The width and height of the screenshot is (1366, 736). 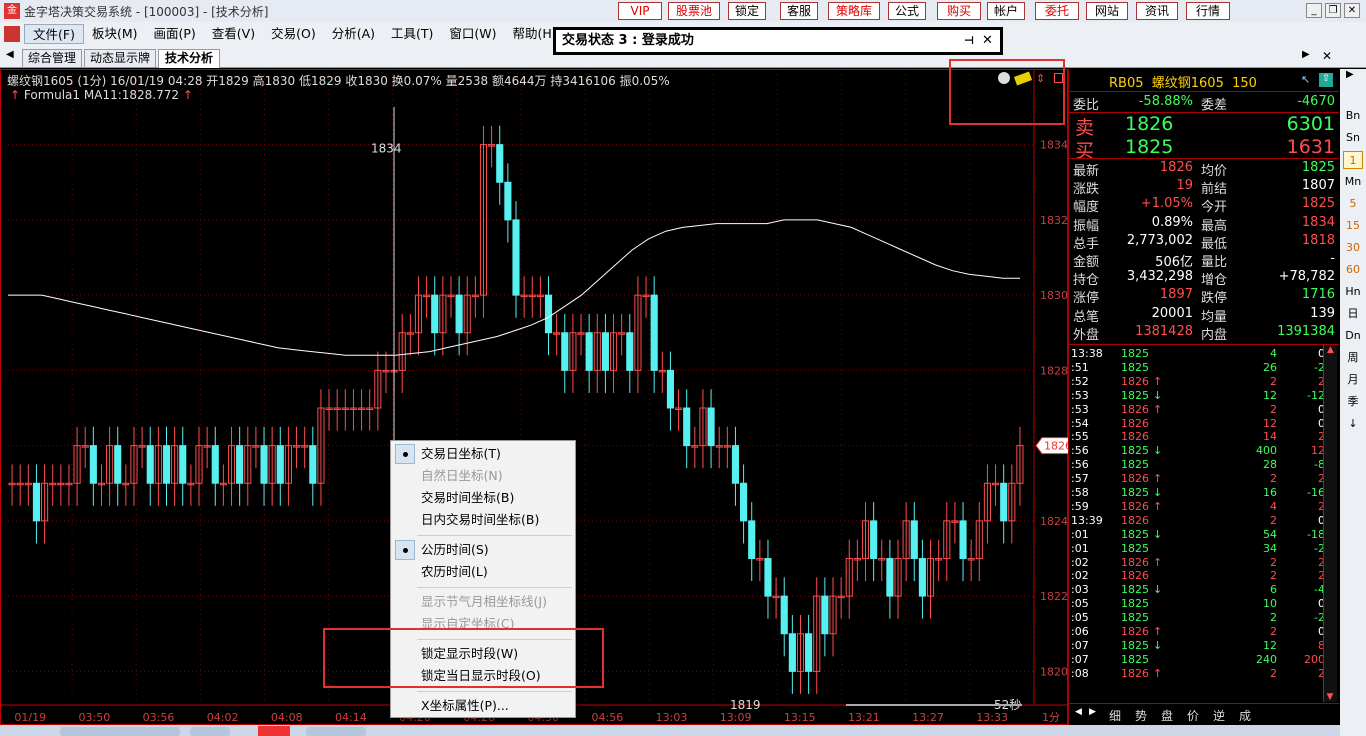 I want to click on top-button-9: 网站, so click(x=1107, y=11).